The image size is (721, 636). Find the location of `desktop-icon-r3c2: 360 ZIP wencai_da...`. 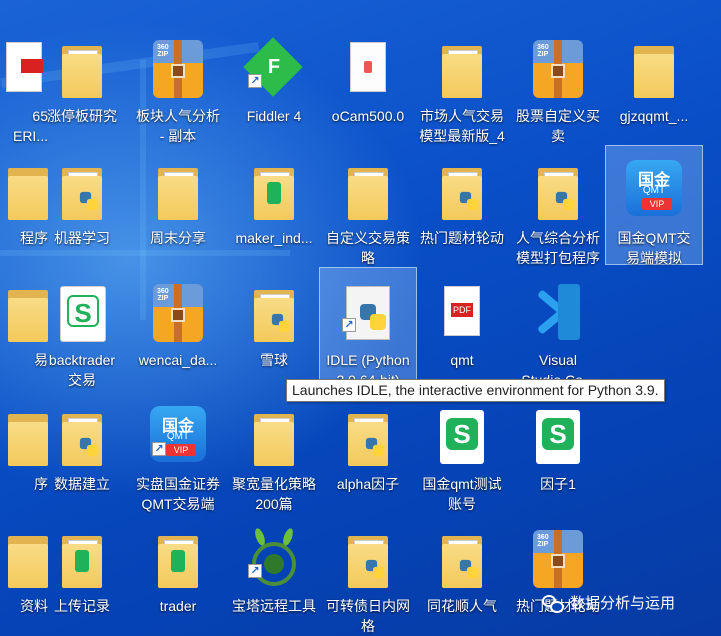

desktop-icon-r3c2: 360 ZIP wencai_da... is located at coordinates (178, 327).